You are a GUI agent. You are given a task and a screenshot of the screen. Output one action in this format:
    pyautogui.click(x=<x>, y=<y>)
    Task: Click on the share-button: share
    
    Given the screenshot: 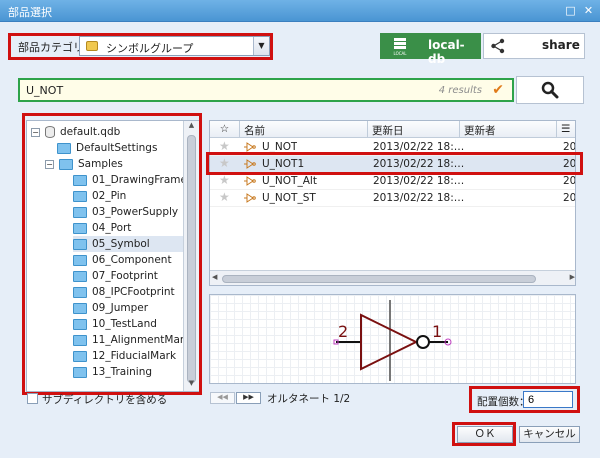 What is the action you would take?
    pyautogui.click(x=534, y=46)
    